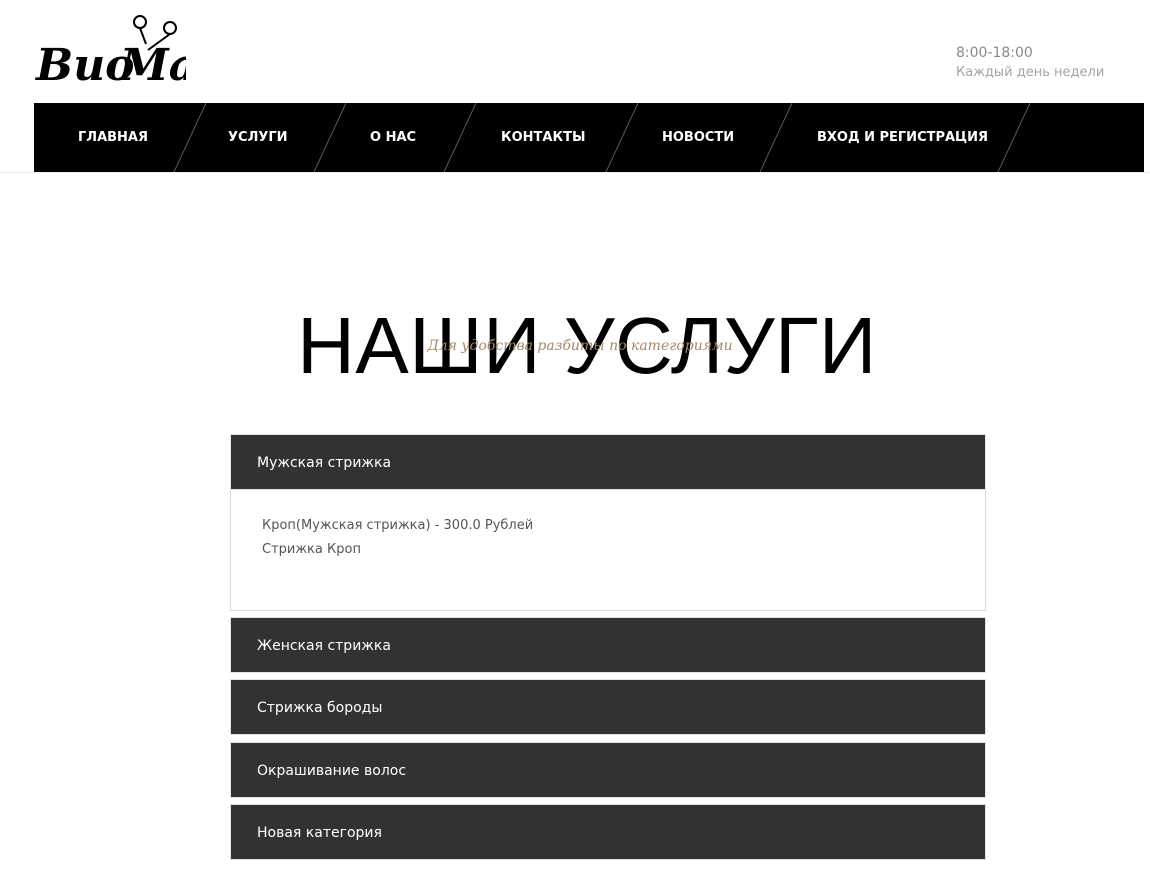  Describe the element at coordinates (113, 137) in the screenshot. I see `nav-item-home: ГЛАВНАЯ` at that location.